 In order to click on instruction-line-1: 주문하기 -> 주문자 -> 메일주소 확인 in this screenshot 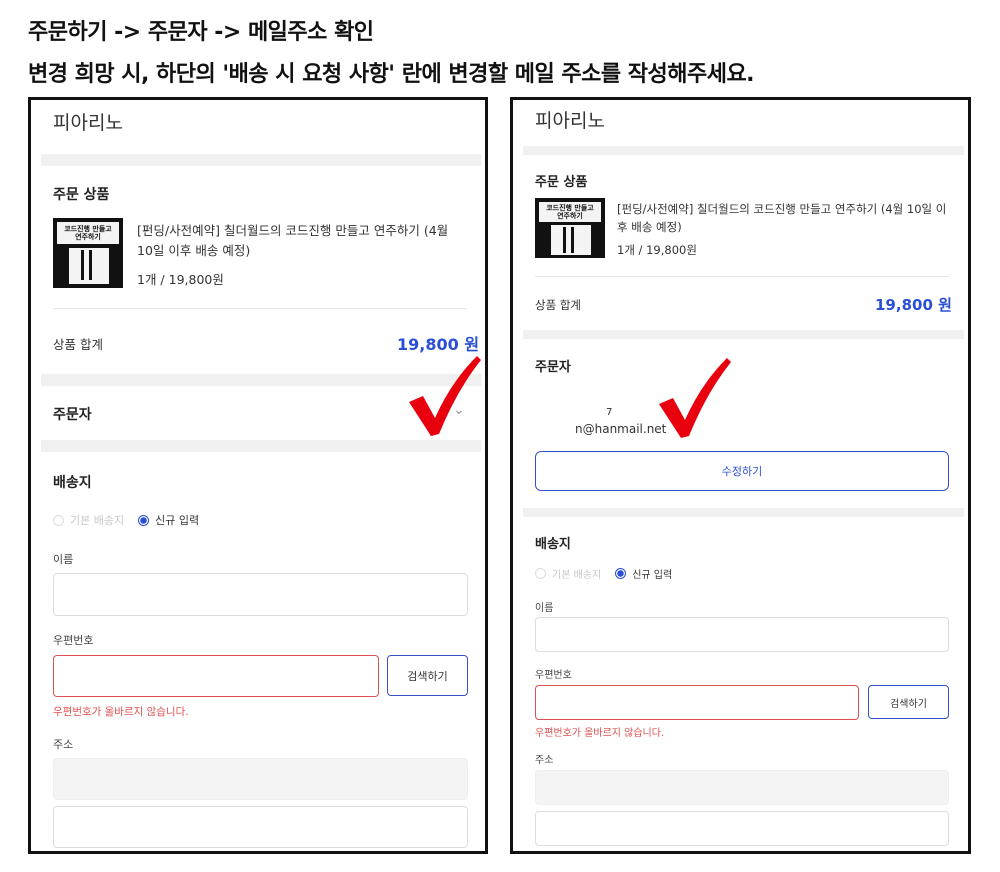, I will do `click(201, 32)`.